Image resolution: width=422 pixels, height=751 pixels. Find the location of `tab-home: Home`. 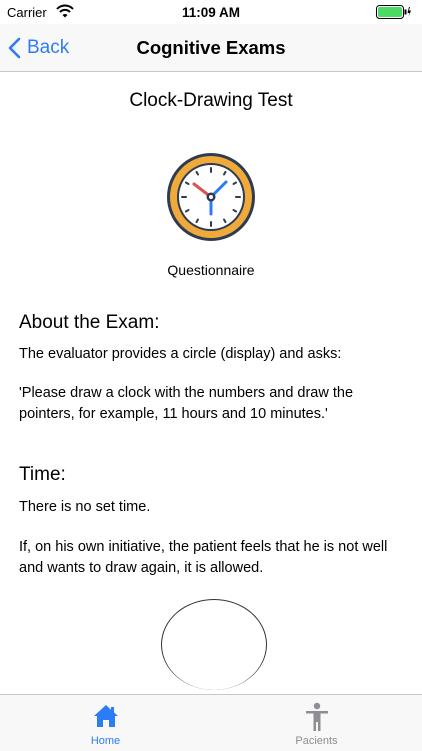

tab-home: Home is located at coordinates (105, 723).